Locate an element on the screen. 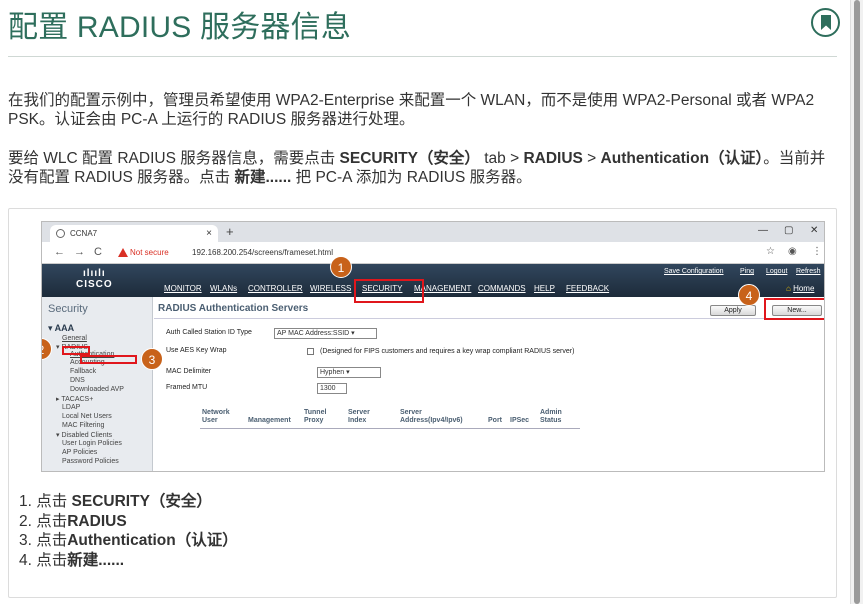 Image resolution: width=863 pixels, height=604 pixels. sidebar-item-ap-policies: AP Policies is located at coordinates (79, 452).